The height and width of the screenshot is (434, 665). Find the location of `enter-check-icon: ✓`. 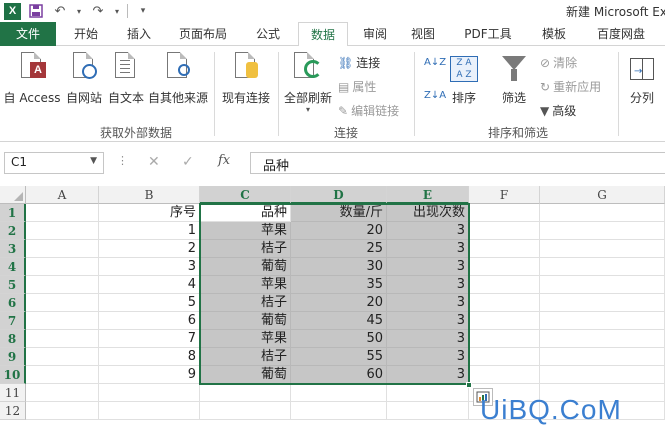

enter-check-icon: ✓ is located at coordinates (188, 162).